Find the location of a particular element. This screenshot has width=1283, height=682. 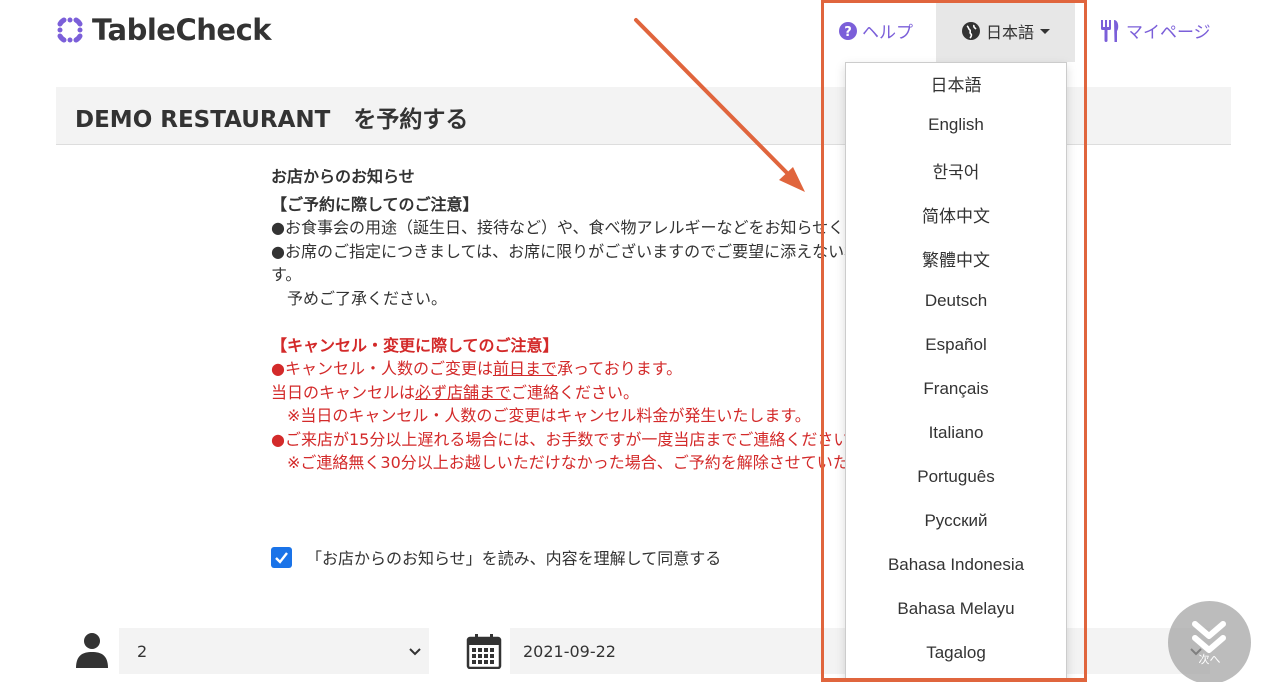

language-option: Bahasa Melayu is located at coordinates (956, 609).